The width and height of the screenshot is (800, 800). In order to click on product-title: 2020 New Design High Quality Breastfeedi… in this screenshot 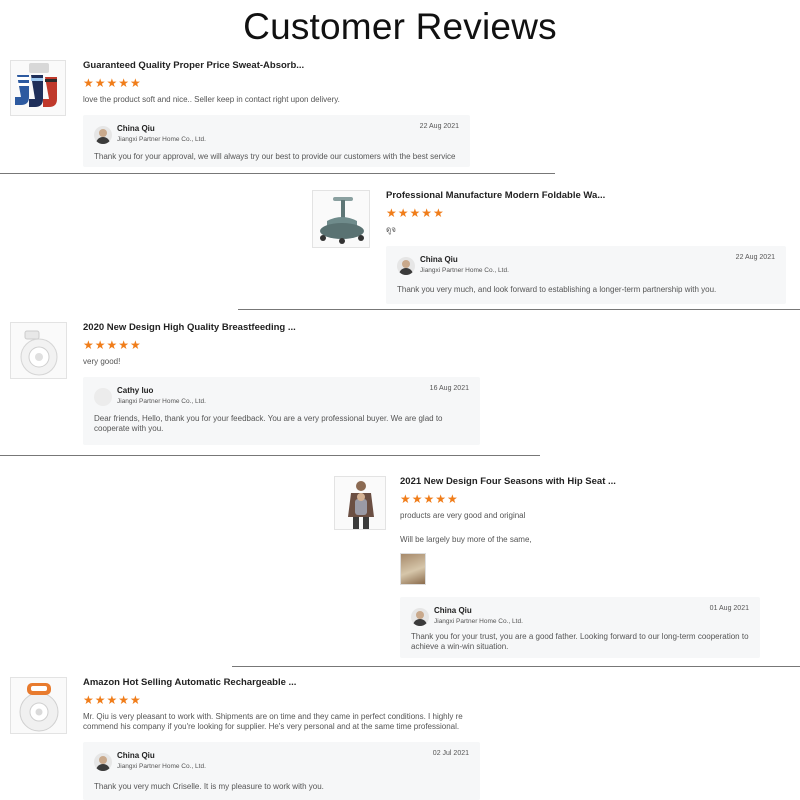, I will do `click(189, 328)`.